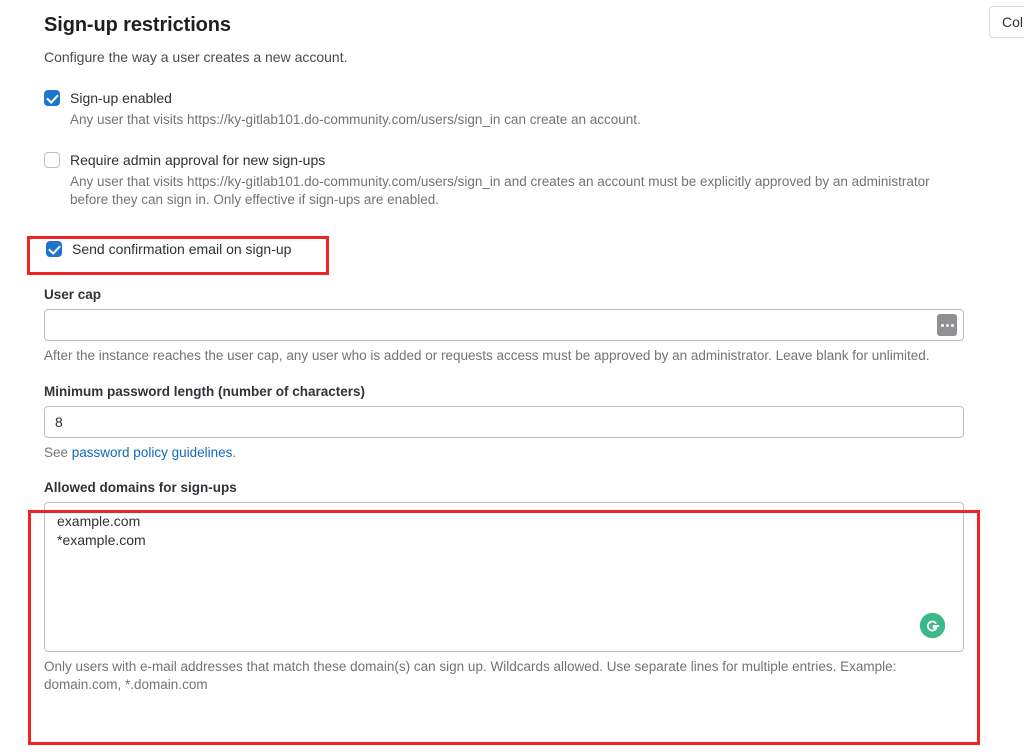 The width and height of the screenshot is (1024, 756). Describe the element at coordinates (932, 625) in the screenshot. I see `grammarly-icon` at that location.